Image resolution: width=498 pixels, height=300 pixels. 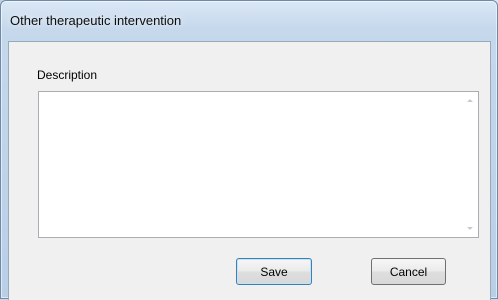 I want to click on description-label: Description, so click(x=67, y=75).